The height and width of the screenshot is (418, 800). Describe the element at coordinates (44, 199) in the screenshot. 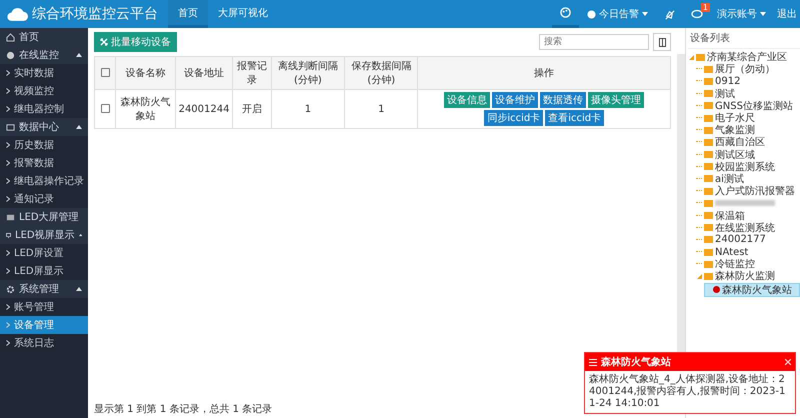

I see `sidebar-item: 通知记录` at that location.